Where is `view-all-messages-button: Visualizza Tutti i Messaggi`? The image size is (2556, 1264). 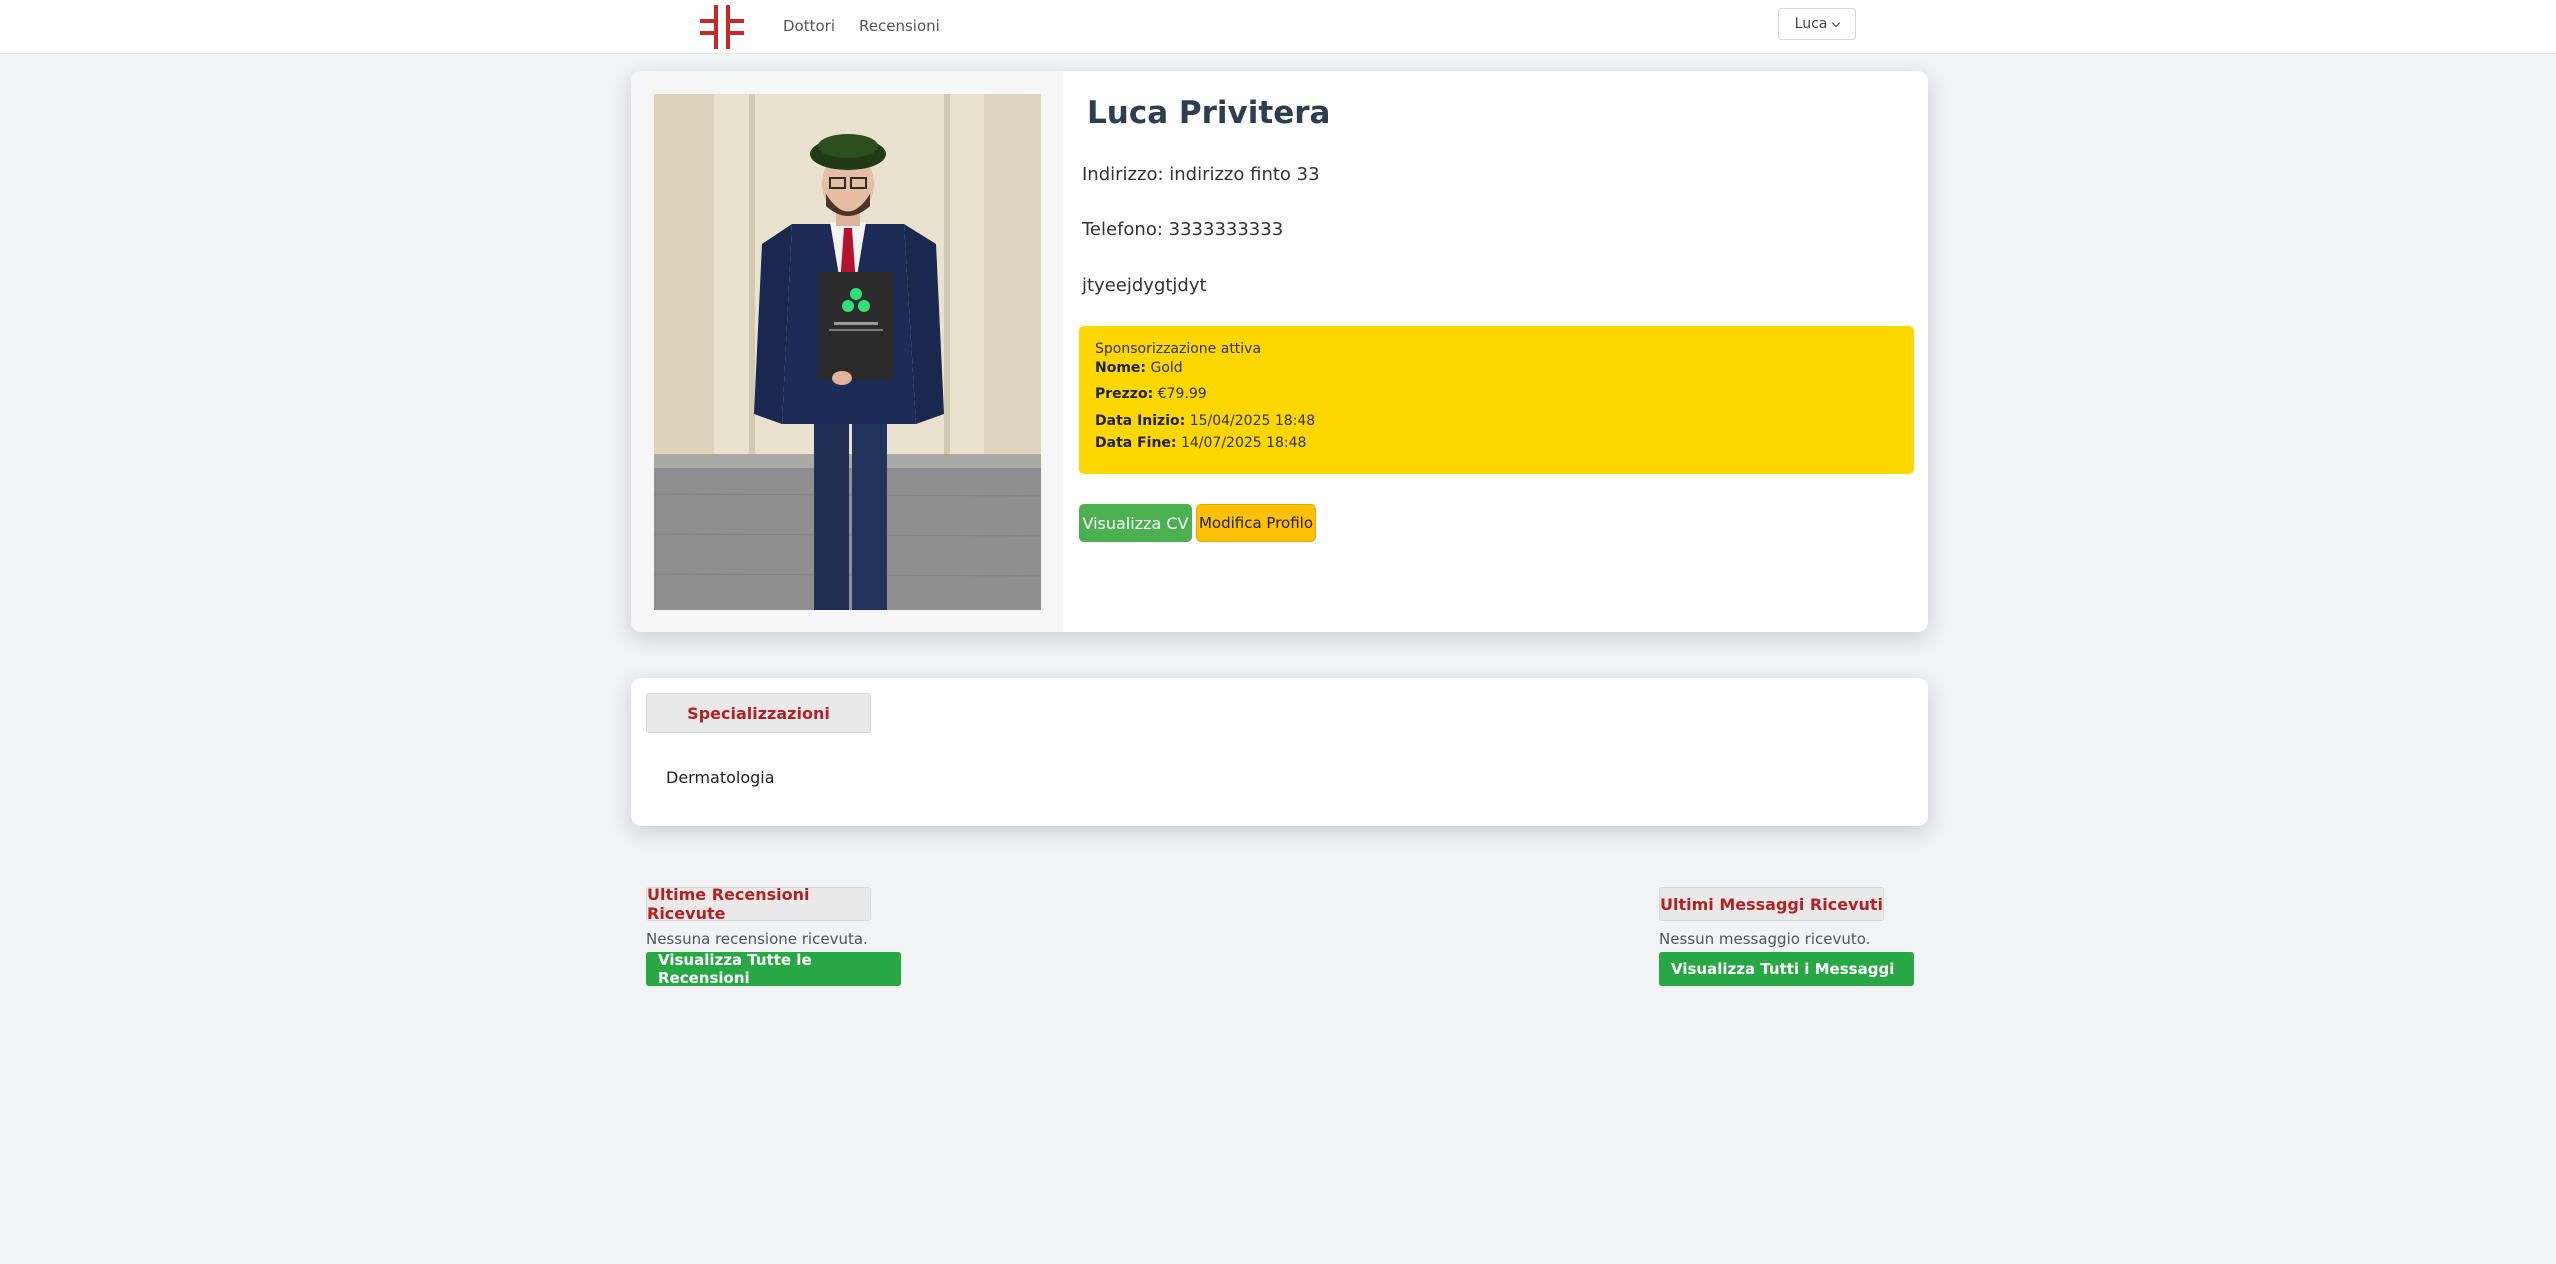 view-all-messages-button: Visualizza Tutti i Messaggi is located at coordinates (1786, 969).